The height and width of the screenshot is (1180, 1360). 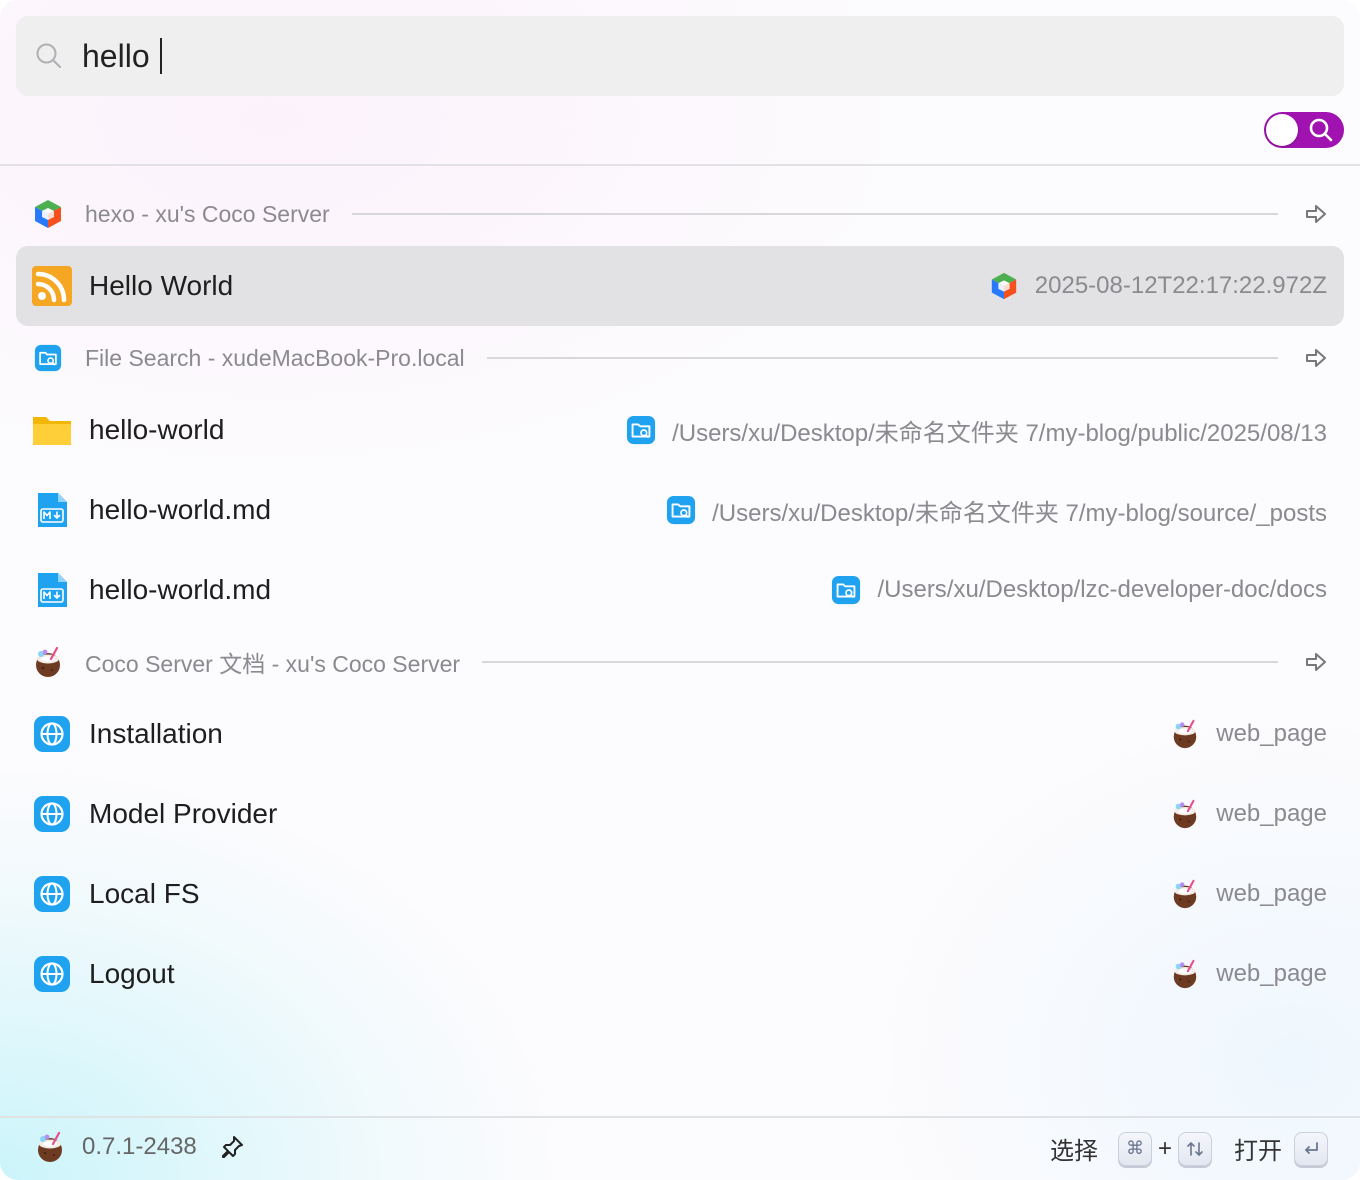 I want to click on app-version: 0.7.1-2438, so click(x=139, y=1146).